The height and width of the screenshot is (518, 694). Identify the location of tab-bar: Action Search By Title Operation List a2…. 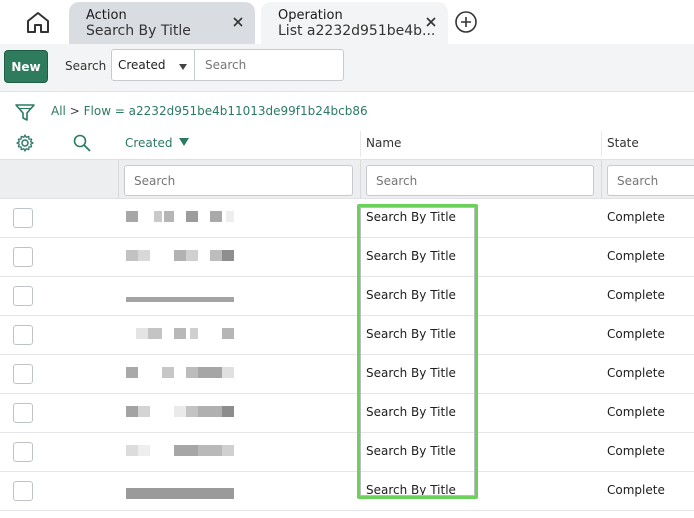
(347, 22).